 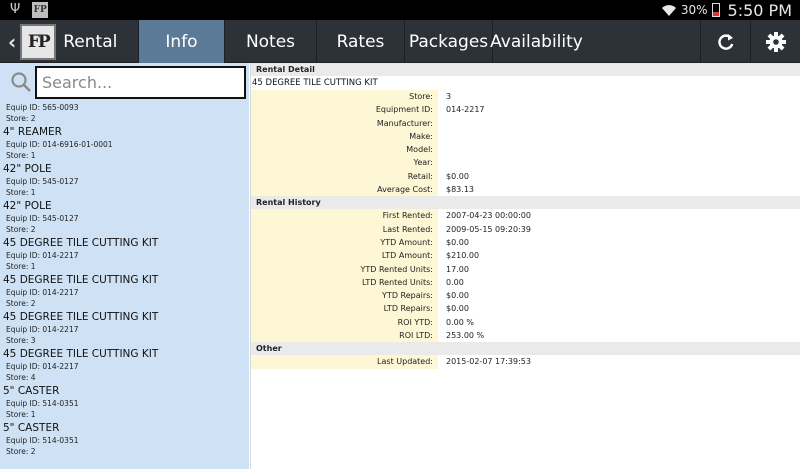 What do you see at coordinates (42, 107) in the screenshot?
I see `item-equip-id: Equip ID: 565-0093` at bounding box center [42, 107].